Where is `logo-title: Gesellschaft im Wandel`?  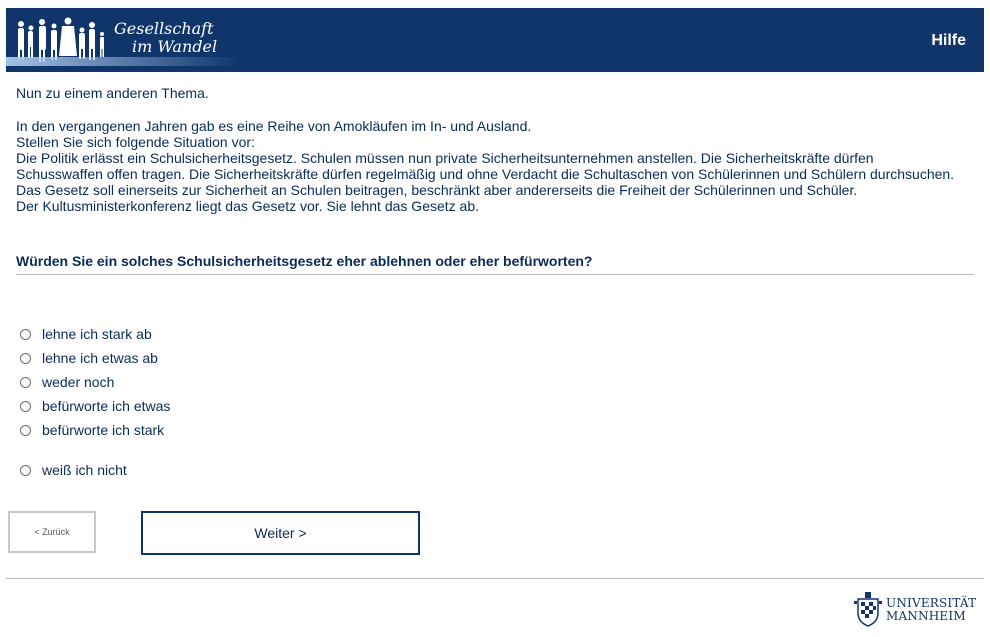
logo-title: Gesellschaft im Wandel is located at coordinates (165, 38).